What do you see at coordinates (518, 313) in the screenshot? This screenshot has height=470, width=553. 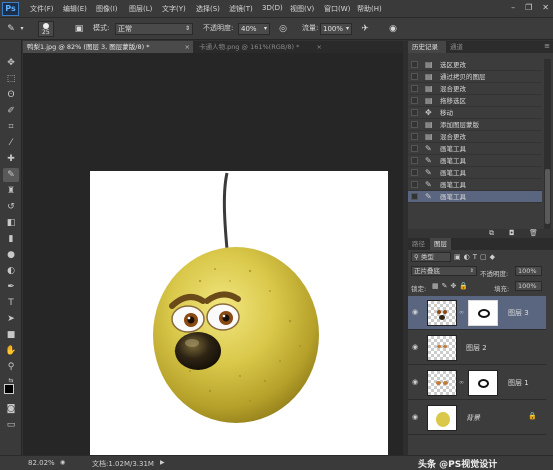 I see `layer-name: 图层 3` at bounding box center [518, 313].